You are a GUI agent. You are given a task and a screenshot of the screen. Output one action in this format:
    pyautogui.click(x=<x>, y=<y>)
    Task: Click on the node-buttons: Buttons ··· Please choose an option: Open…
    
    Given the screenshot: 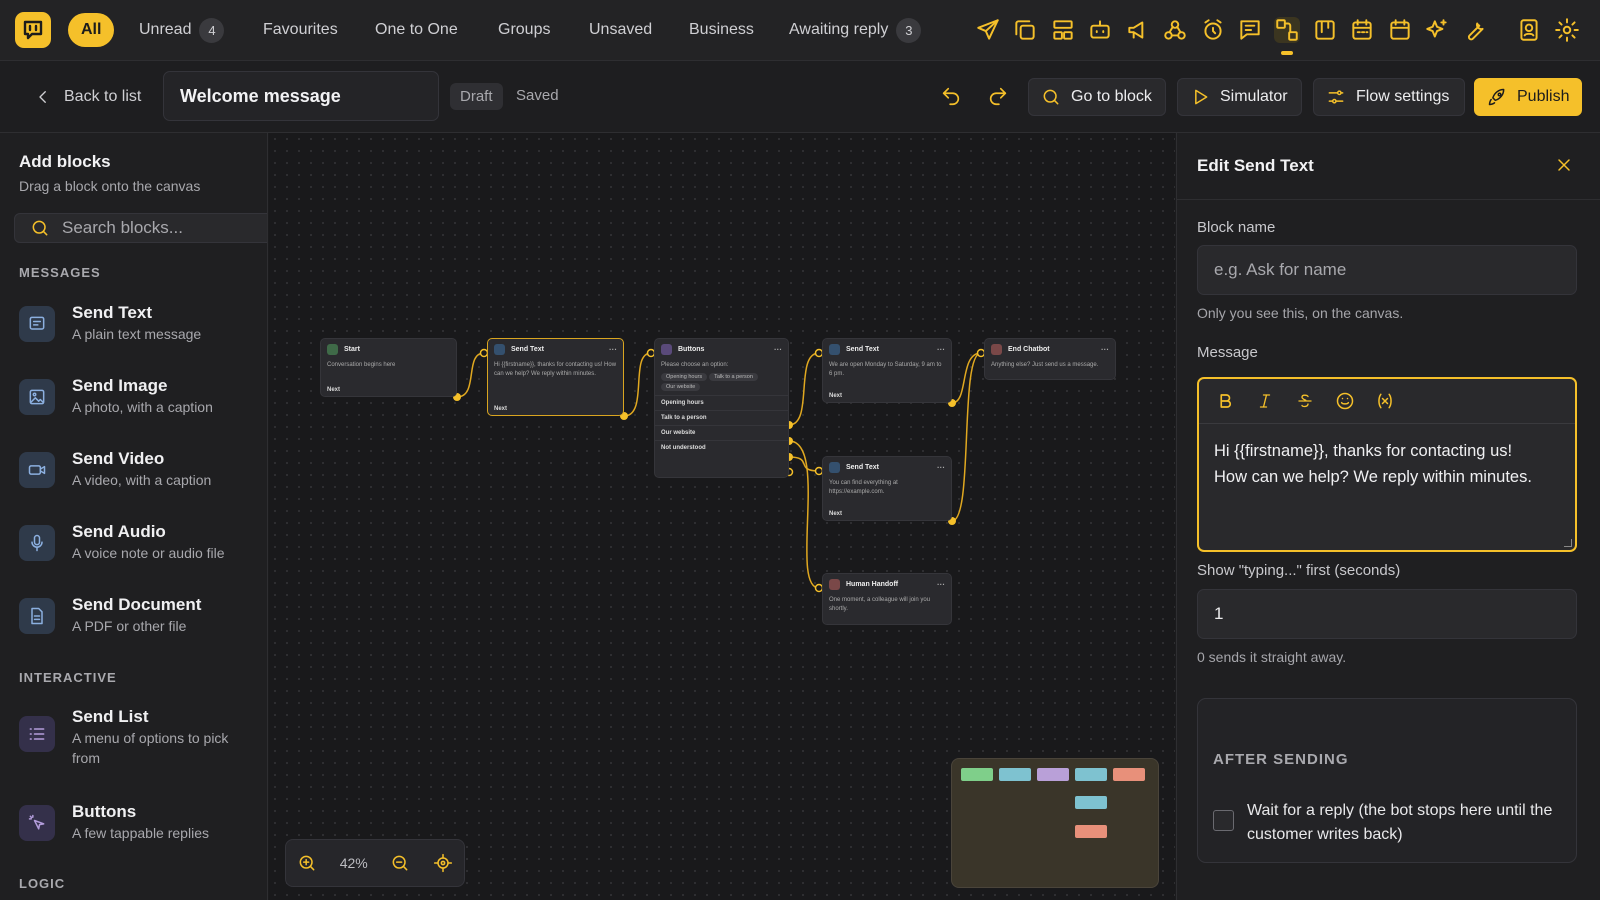 What is the action you would take?
    pyautogui.click(x=721, y=408)
    